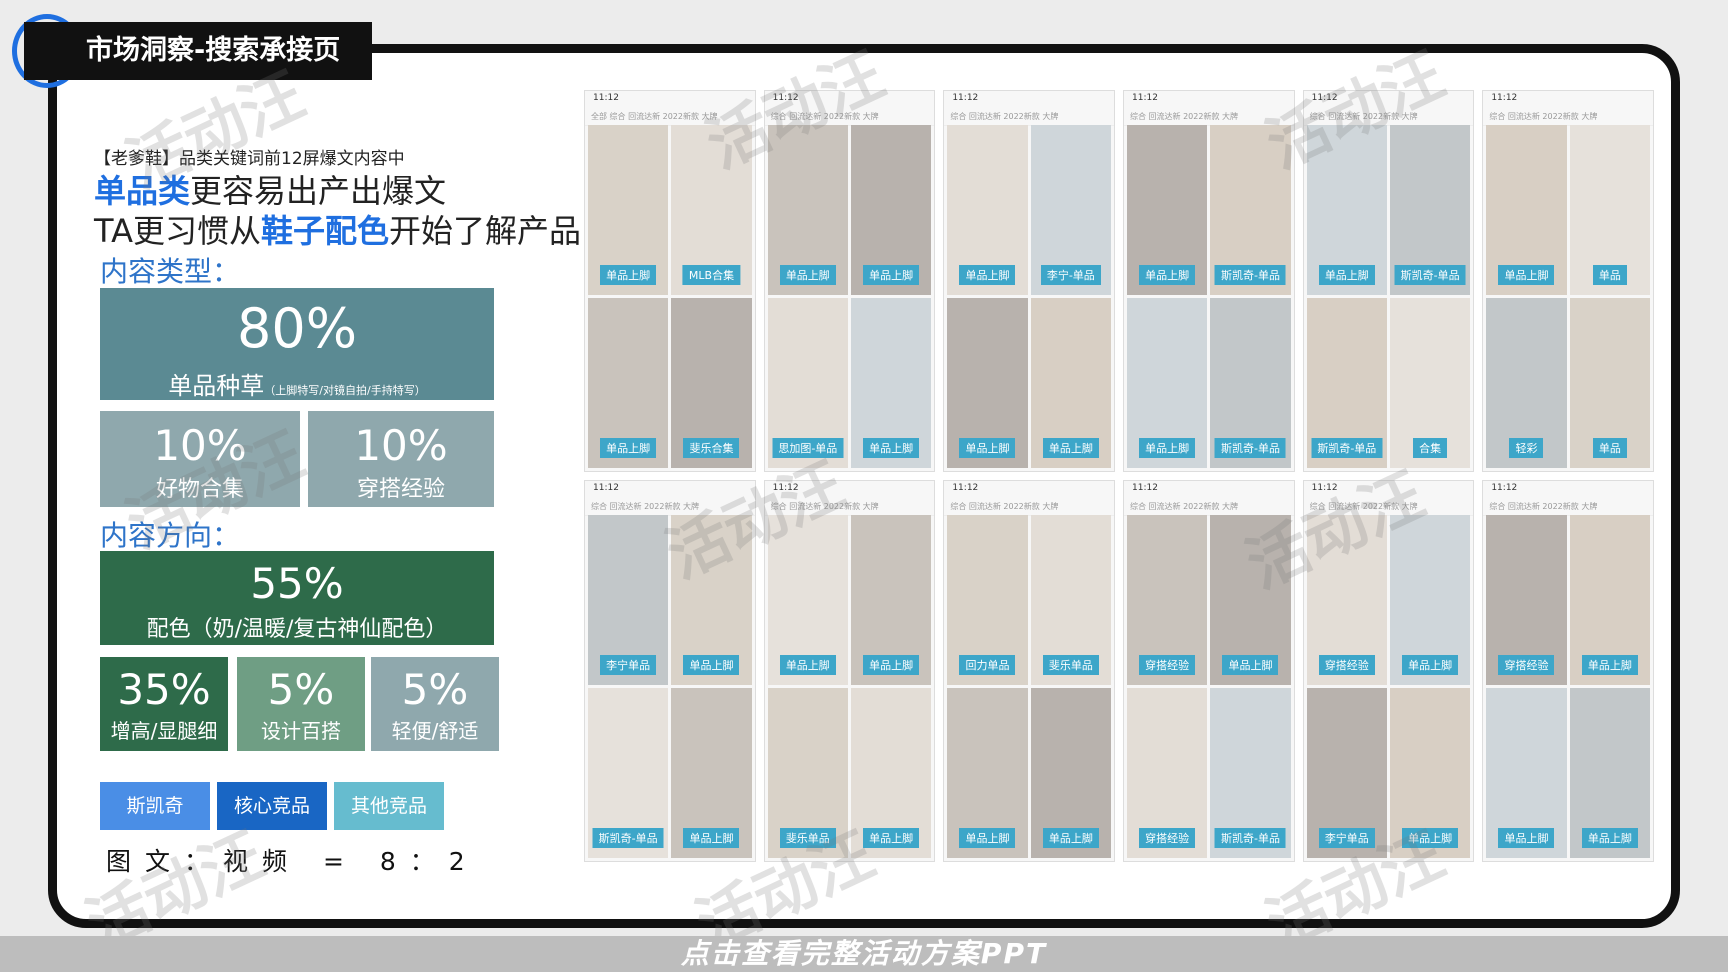 Image resolution: width=1728 pixels, height=972 pixels. What do you see at coordinates (435, 731) in the screenshot?
I see `content-direction-item-label: 轻便/舒适` at bounding box center [435, 731].